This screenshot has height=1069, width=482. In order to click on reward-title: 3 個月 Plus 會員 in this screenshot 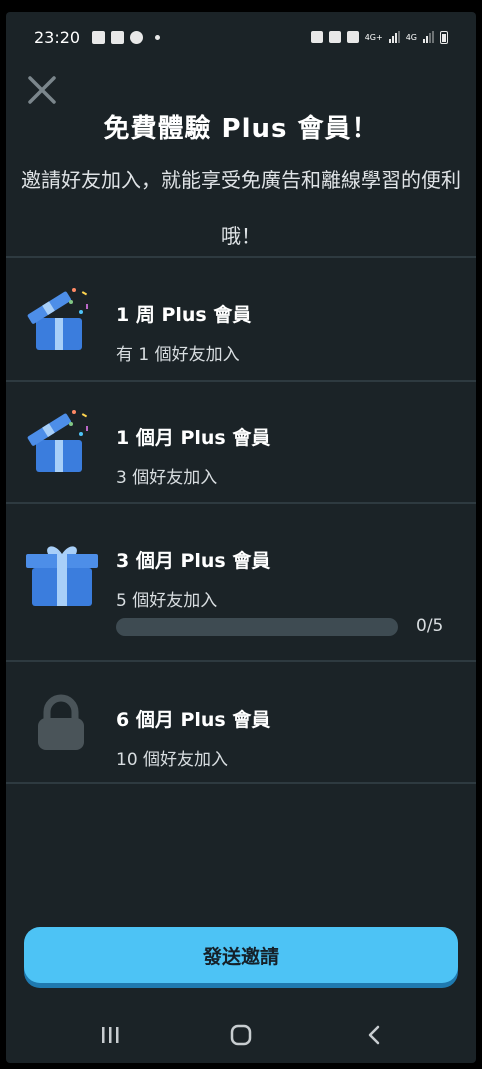, I will do `click(193, 561)`.